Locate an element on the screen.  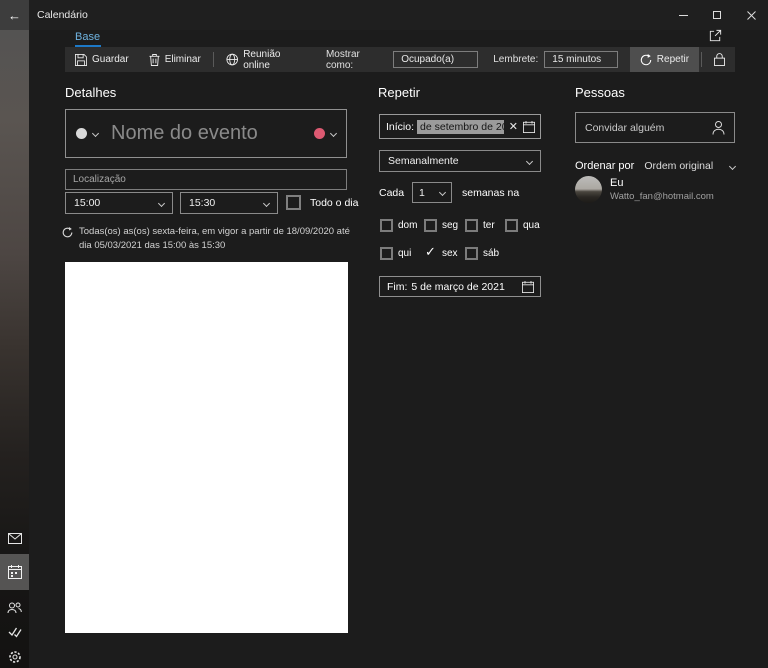
online-meeting-button: Reunião online is located at coordinates (266, 59).